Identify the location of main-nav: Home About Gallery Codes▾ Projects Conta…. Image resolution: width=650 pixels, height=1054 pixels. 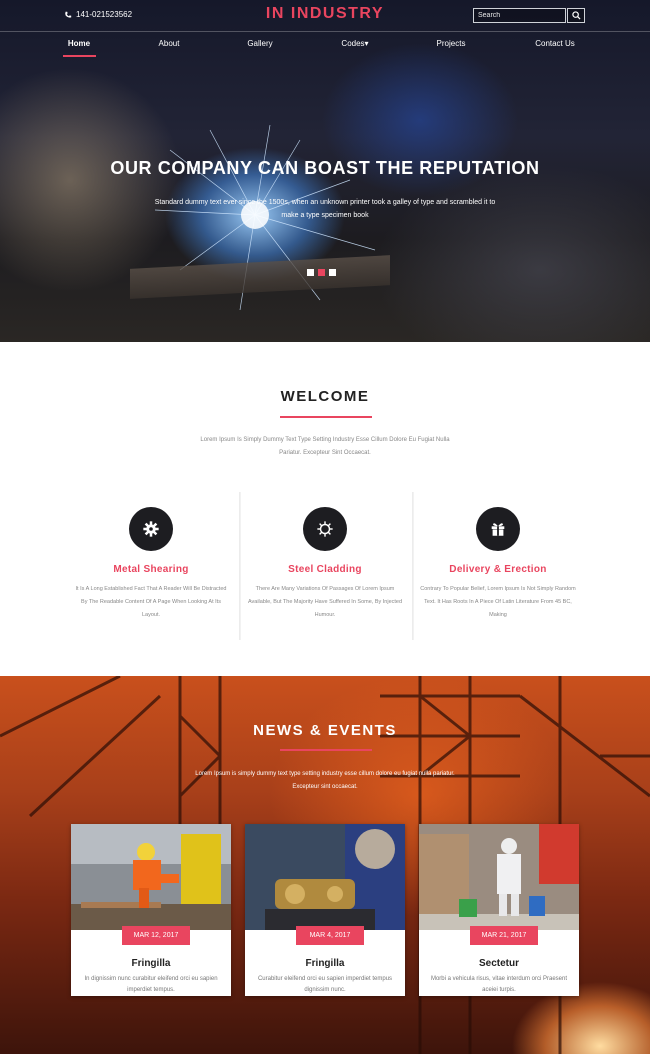
(325, 45).